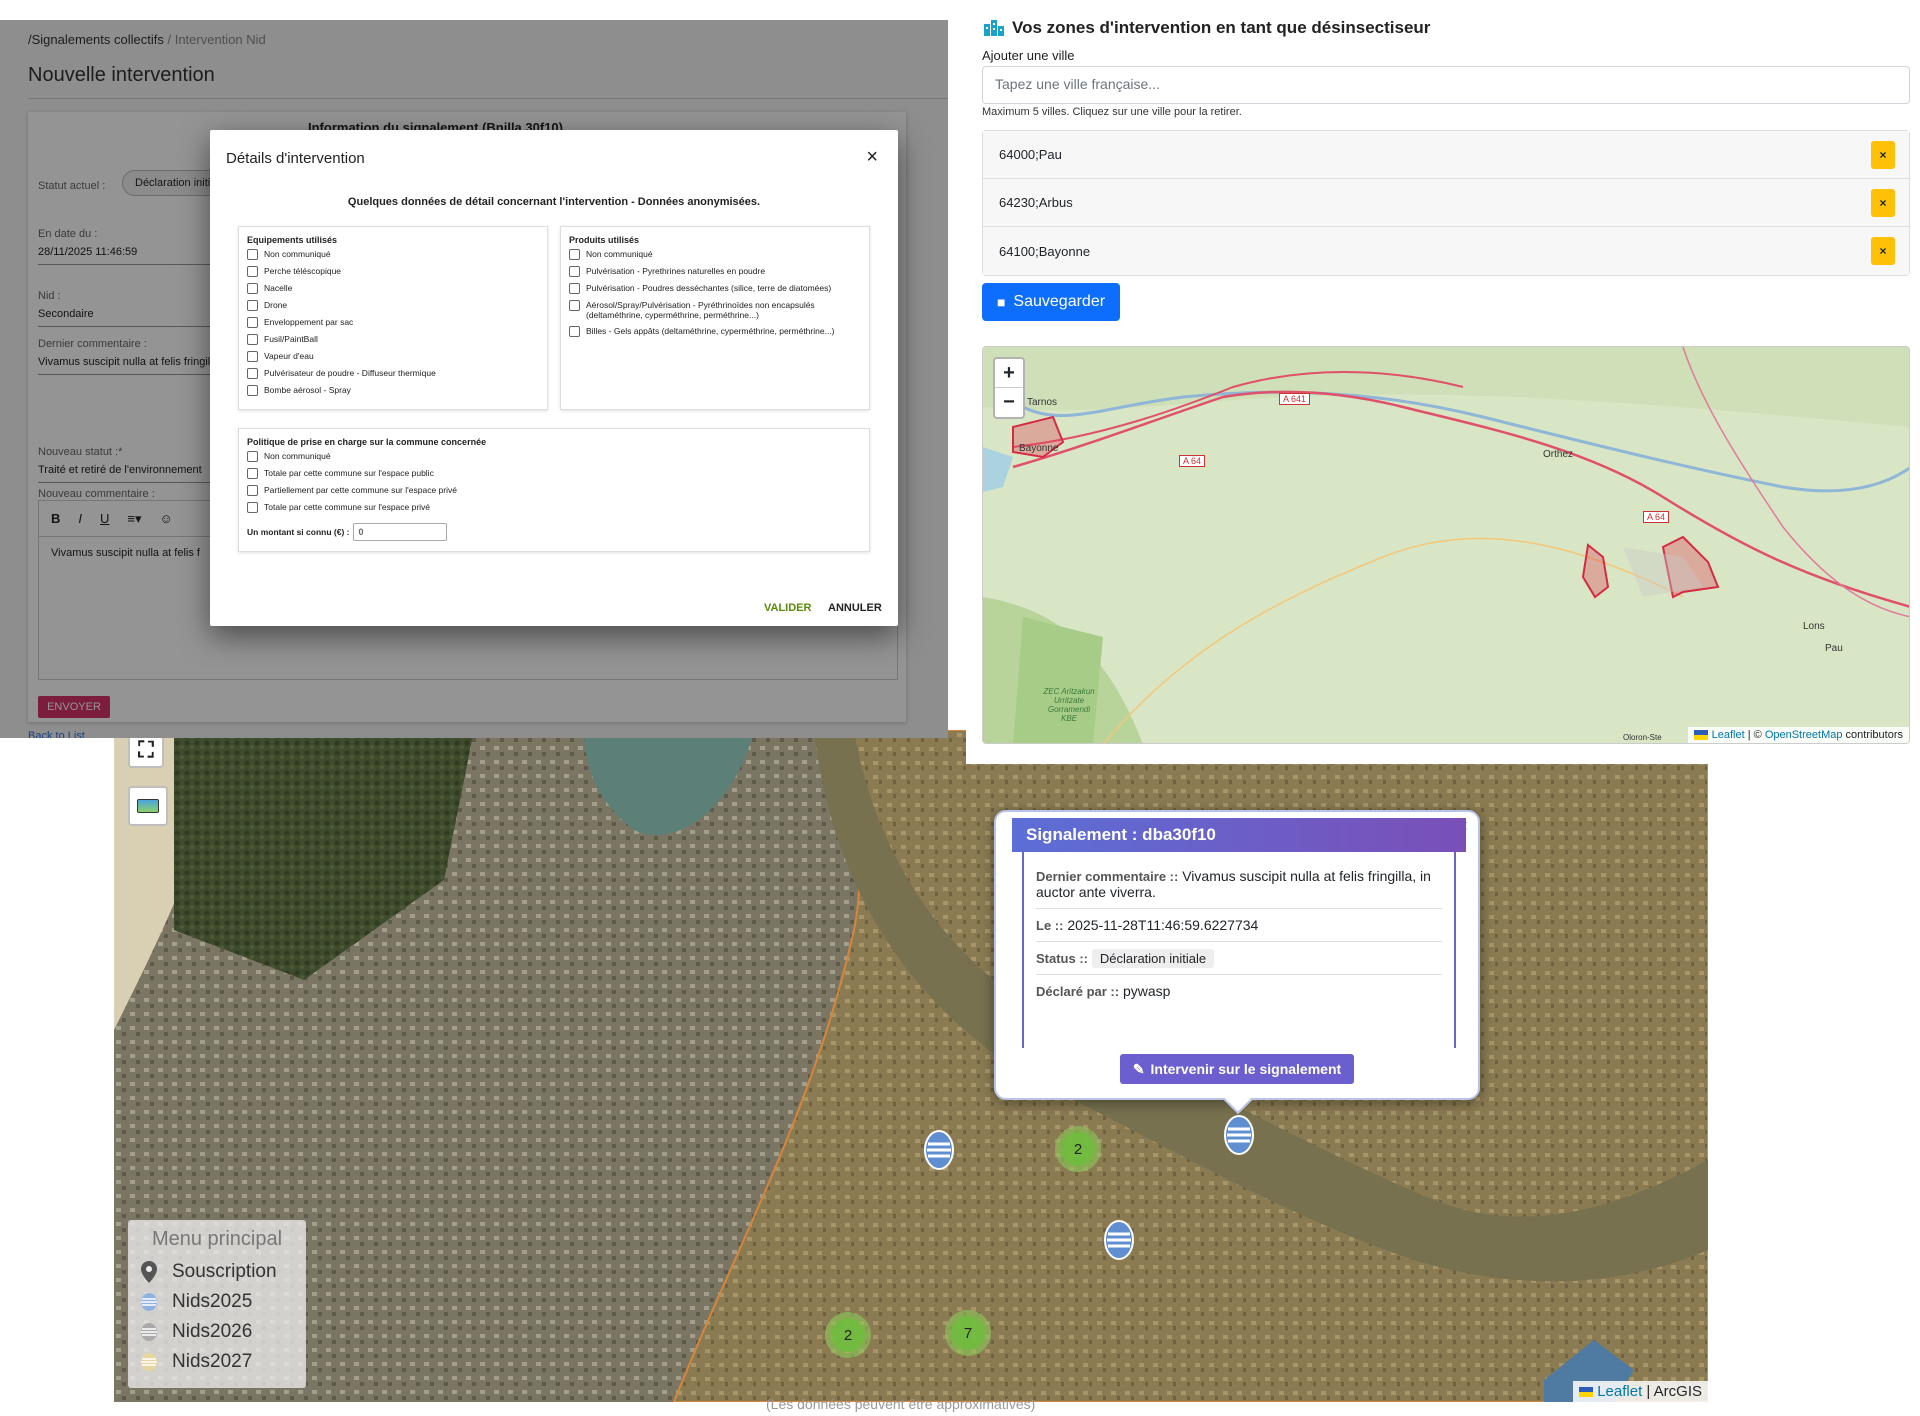 This screenshot has height=1416, width=1920. Describe the element at coordinates (393, 359) in the screenshot. I see `equipment-option: Vapeur d'eau` at that location.